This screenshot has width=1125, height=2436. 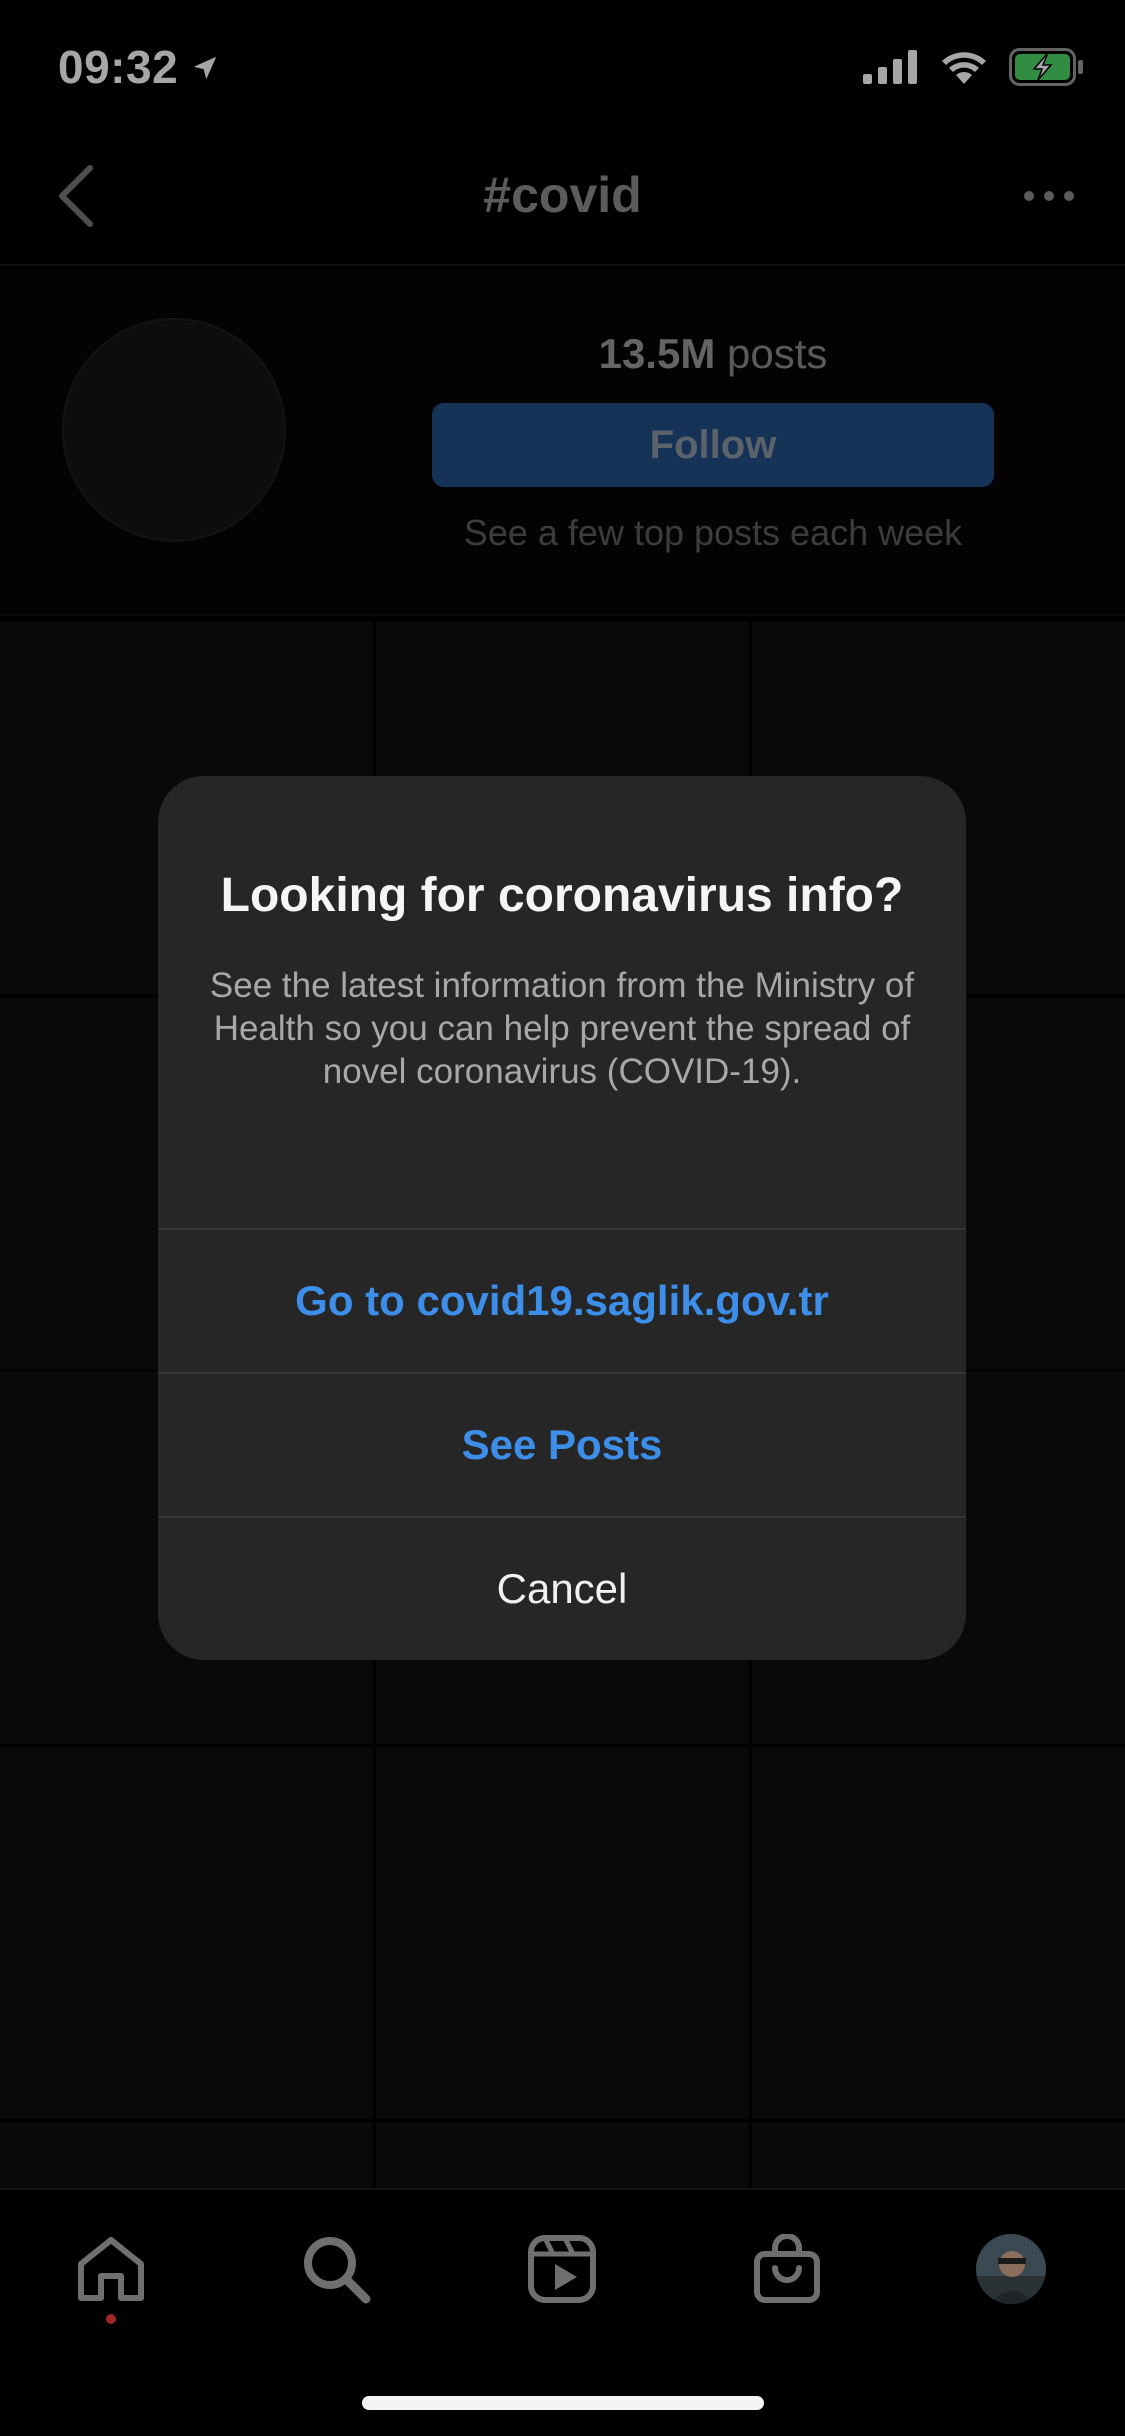 I want to click on tab-shop, so click(x=787, y=2271).